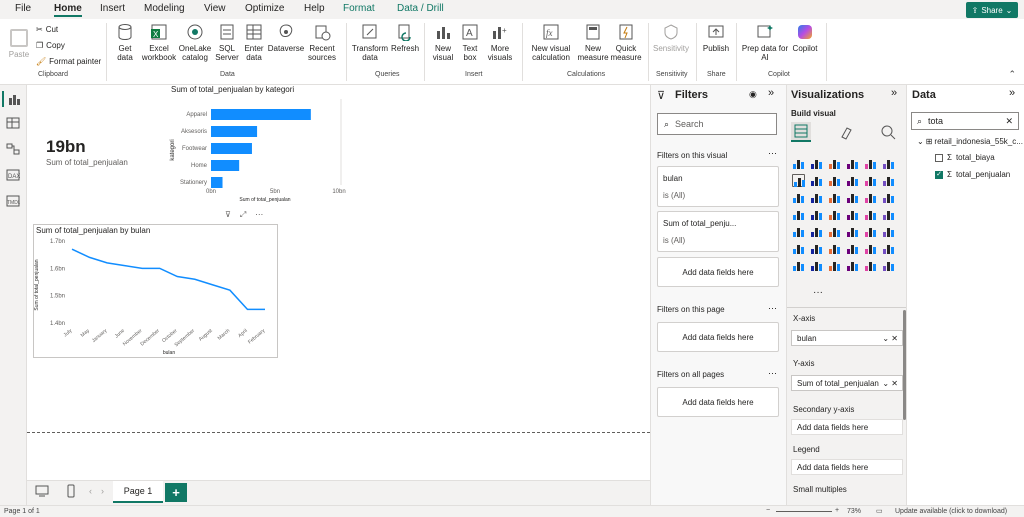  I want to click on tab-page-1: Page 1, so click(138, 492).